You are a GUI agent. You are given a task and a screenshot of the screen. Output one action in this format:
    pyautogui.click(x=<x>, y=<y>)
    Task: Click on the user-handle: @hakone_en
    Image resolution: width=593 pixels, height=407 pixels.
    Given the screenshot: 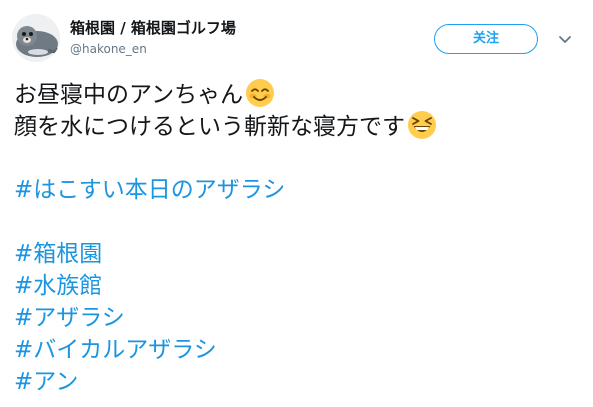 What is the action you would take?
    pyautogui.click(x=153, y=49)
    